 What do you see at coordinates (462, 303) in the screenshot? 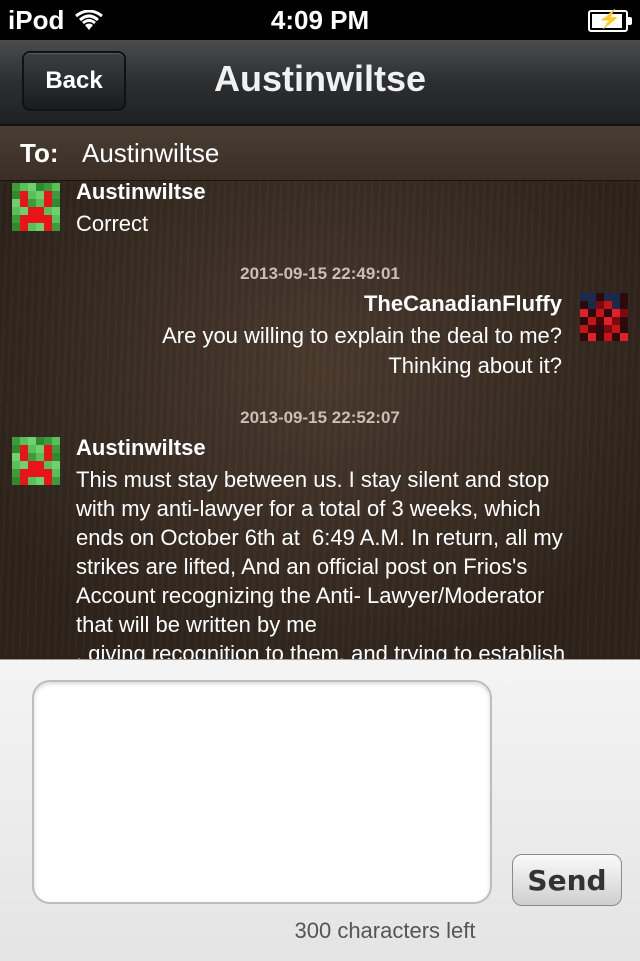
I see `message-sender: TheCanadianFluffy` at bounding box center [462, 303].